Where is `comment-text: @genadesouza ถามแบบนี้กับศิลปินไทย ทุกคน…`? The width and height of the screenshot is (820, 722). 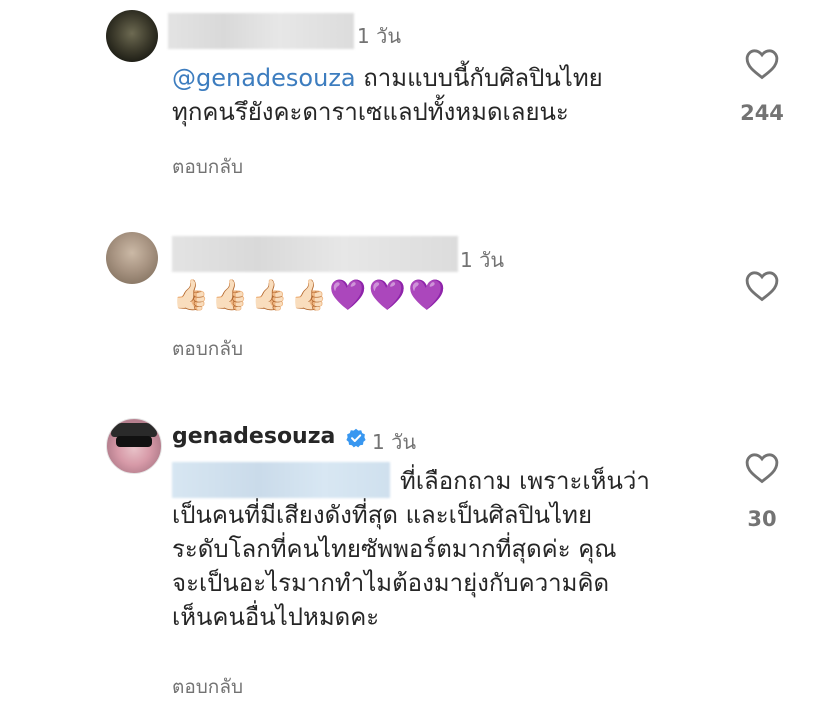
comment-text: @genadesouza ถามแบบนี้กับศิลปินไทย ทุกคน… is located at coordinates (432, 95).